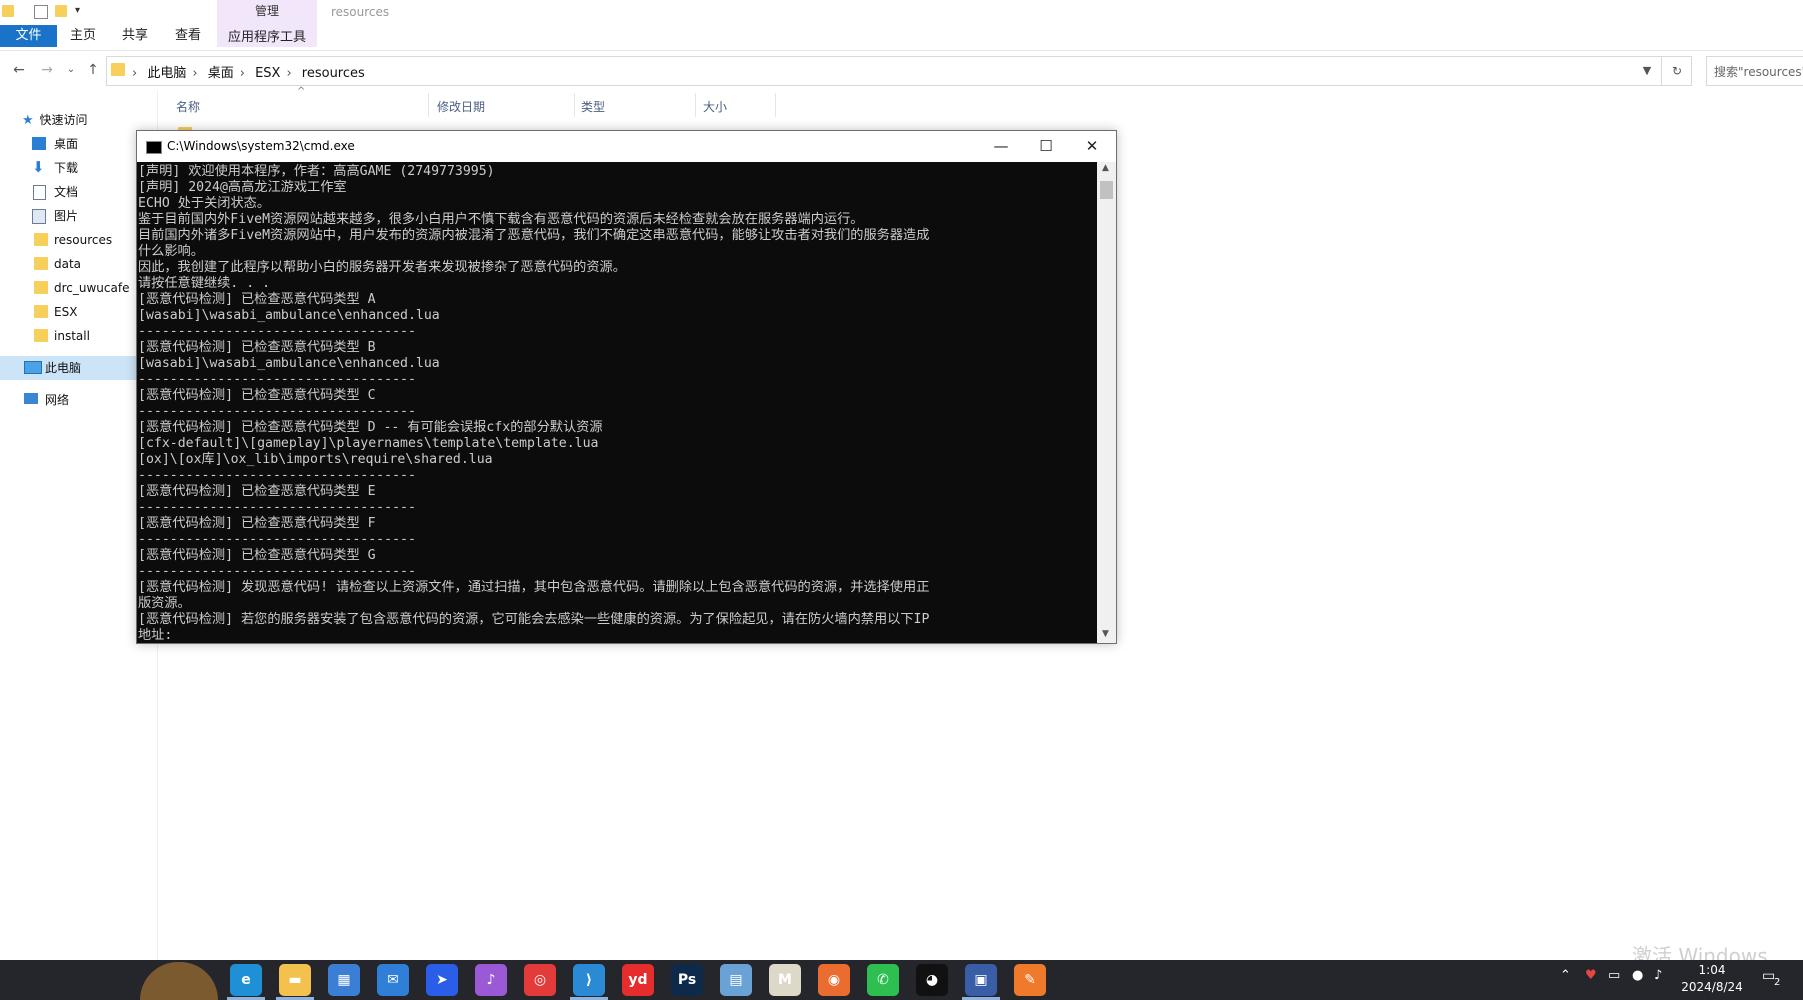 The height and width of the screenshot is (1000, 1803). What do you see at coordinates (715, 106) in the screenshot?
I see `column-size: 大小` at bounding box center [715, 106].